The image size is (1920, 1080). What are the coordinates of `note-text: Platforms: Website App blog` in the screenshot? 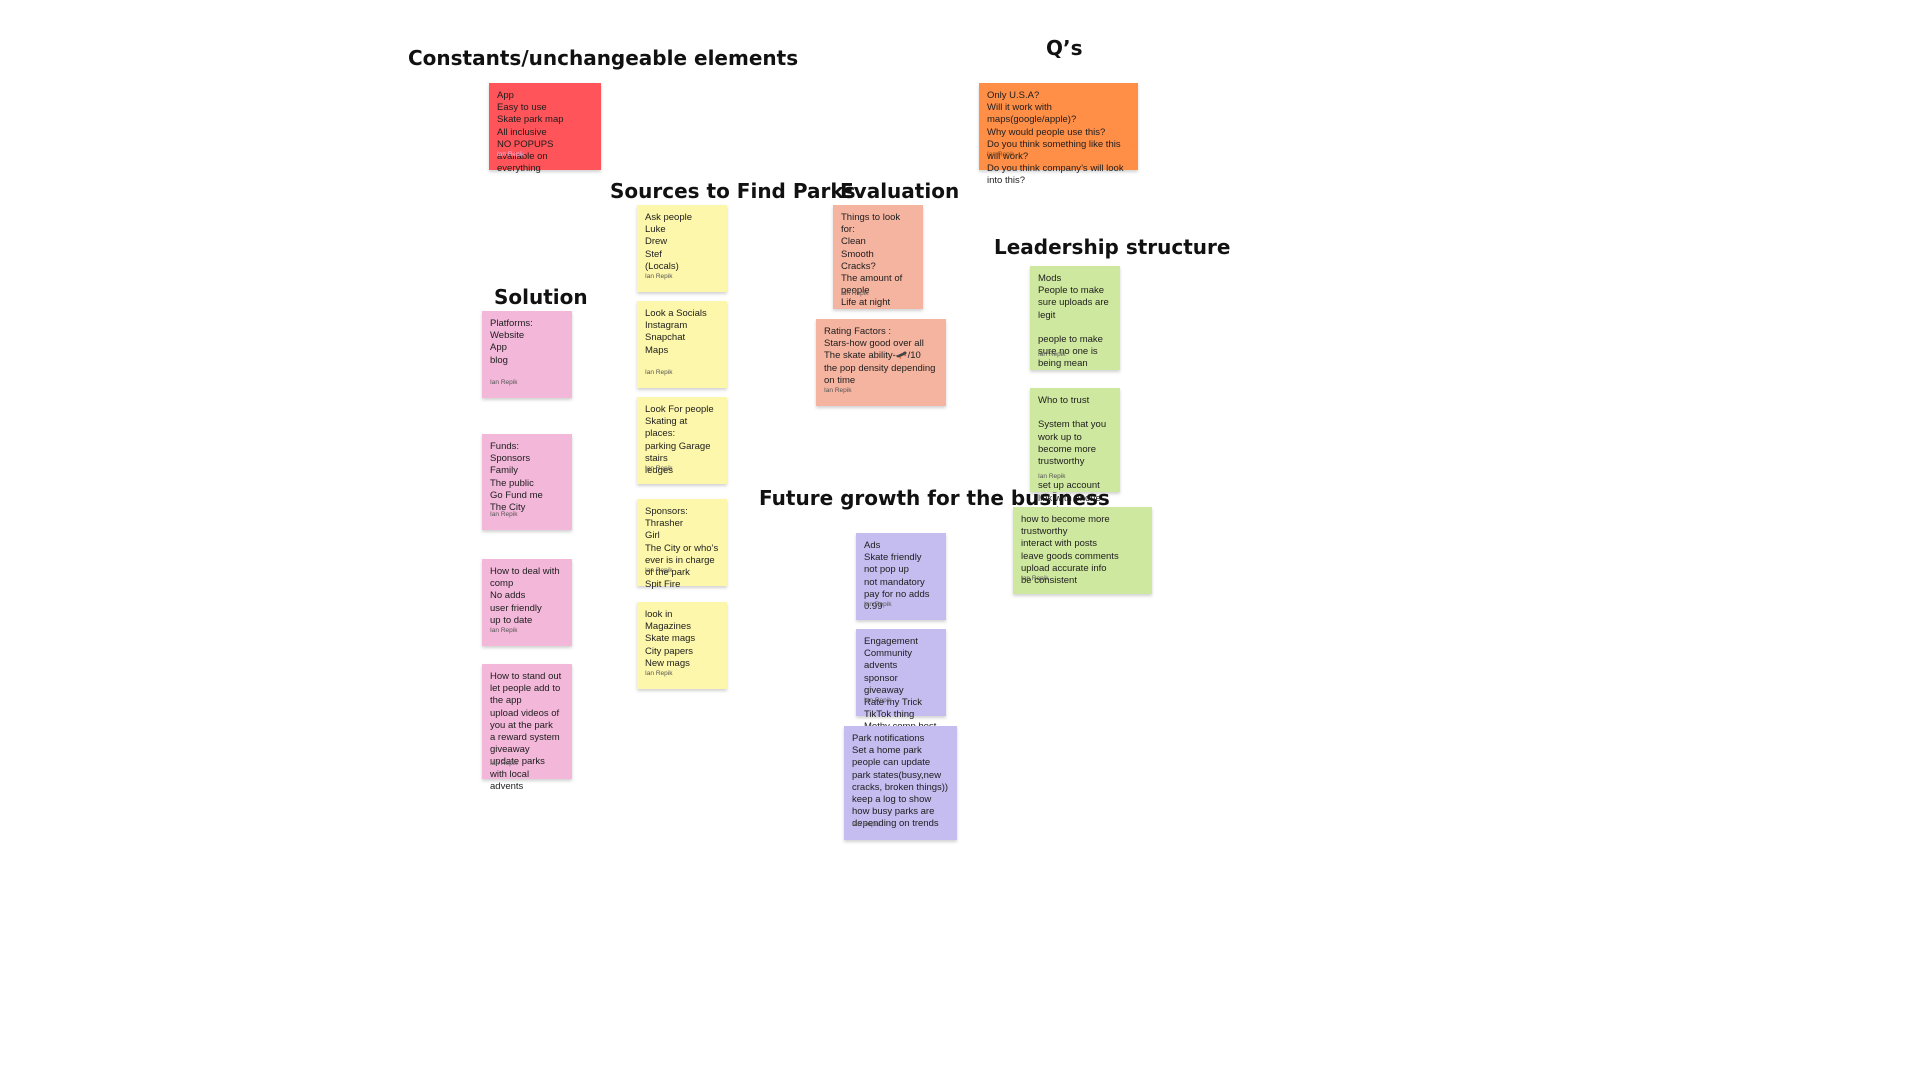 It's located at (511, 342).